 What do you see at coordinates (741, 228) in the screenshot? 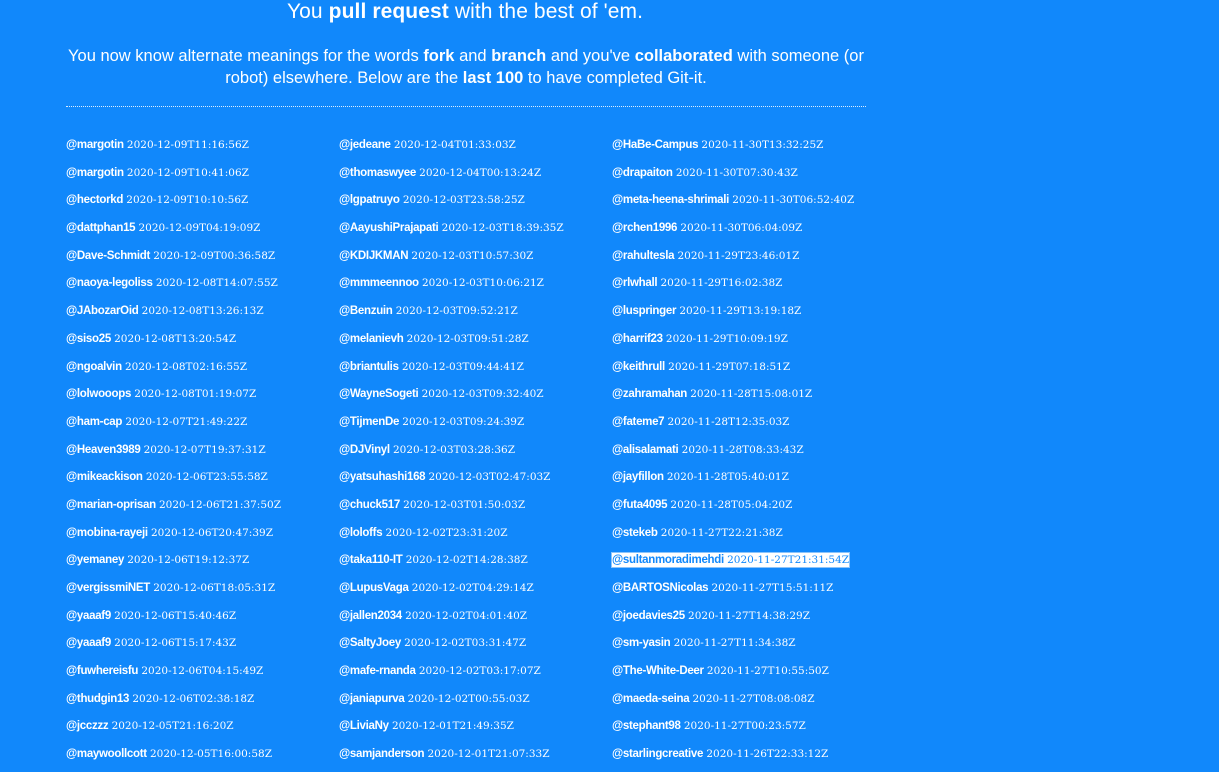
I see `completion-timestamp: 2020-11-30T06:04:09Z` at bounding box center [741, 228].